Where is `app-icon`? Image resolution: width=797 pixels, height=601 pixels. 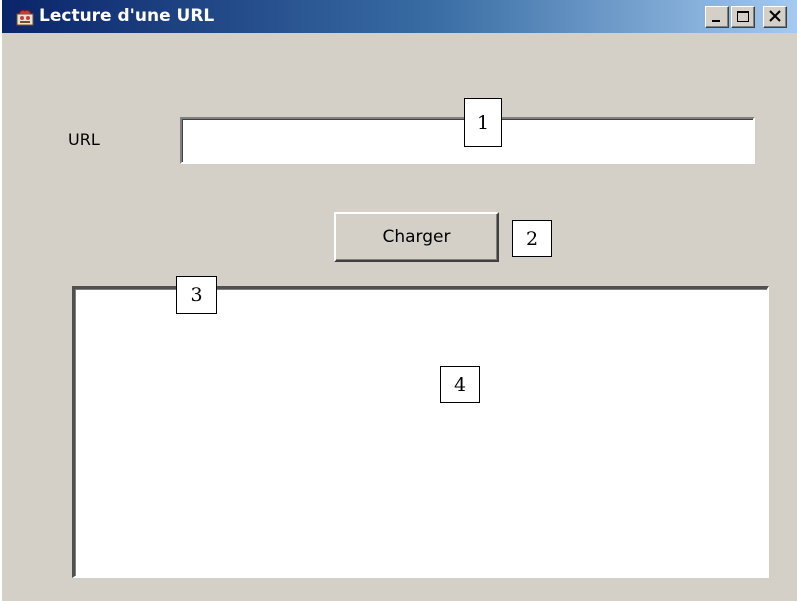
app-icon is located at coordinates (25, 17).